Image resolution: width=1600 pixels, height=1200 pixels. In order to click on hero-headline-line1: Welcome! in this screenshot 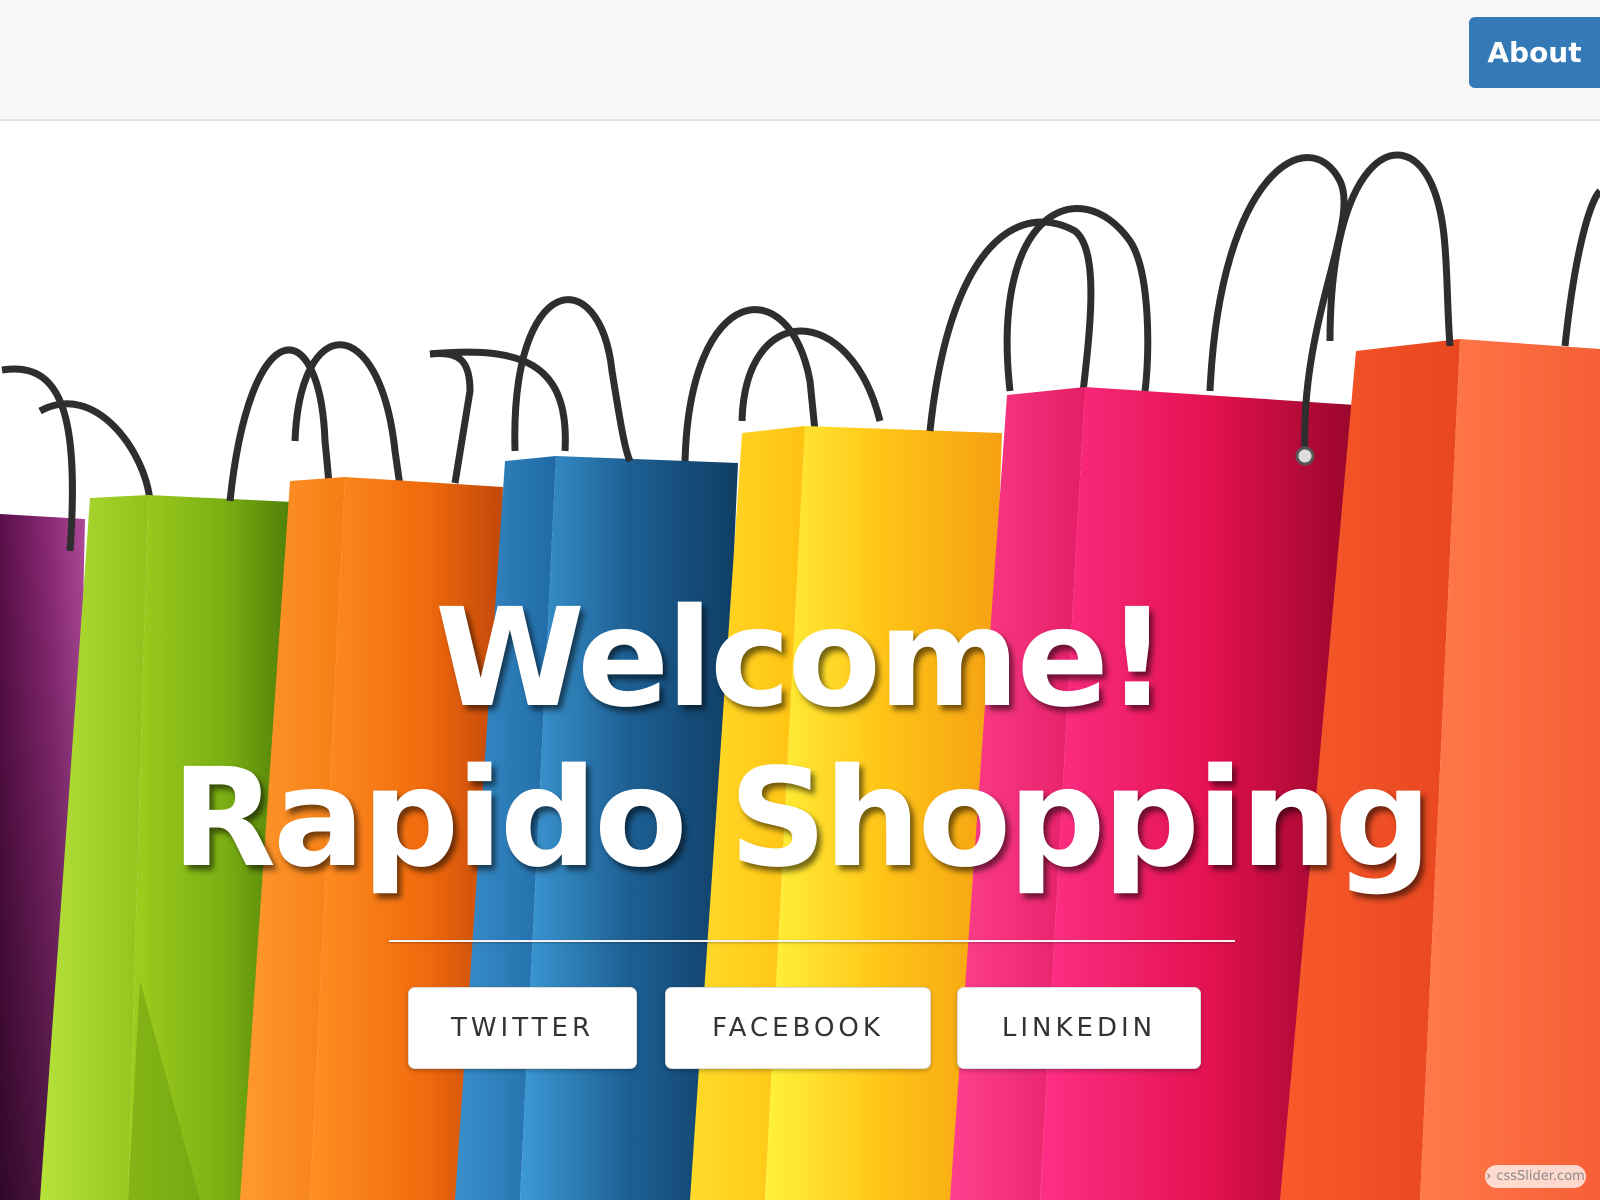, I will do `click(801, 659)`.